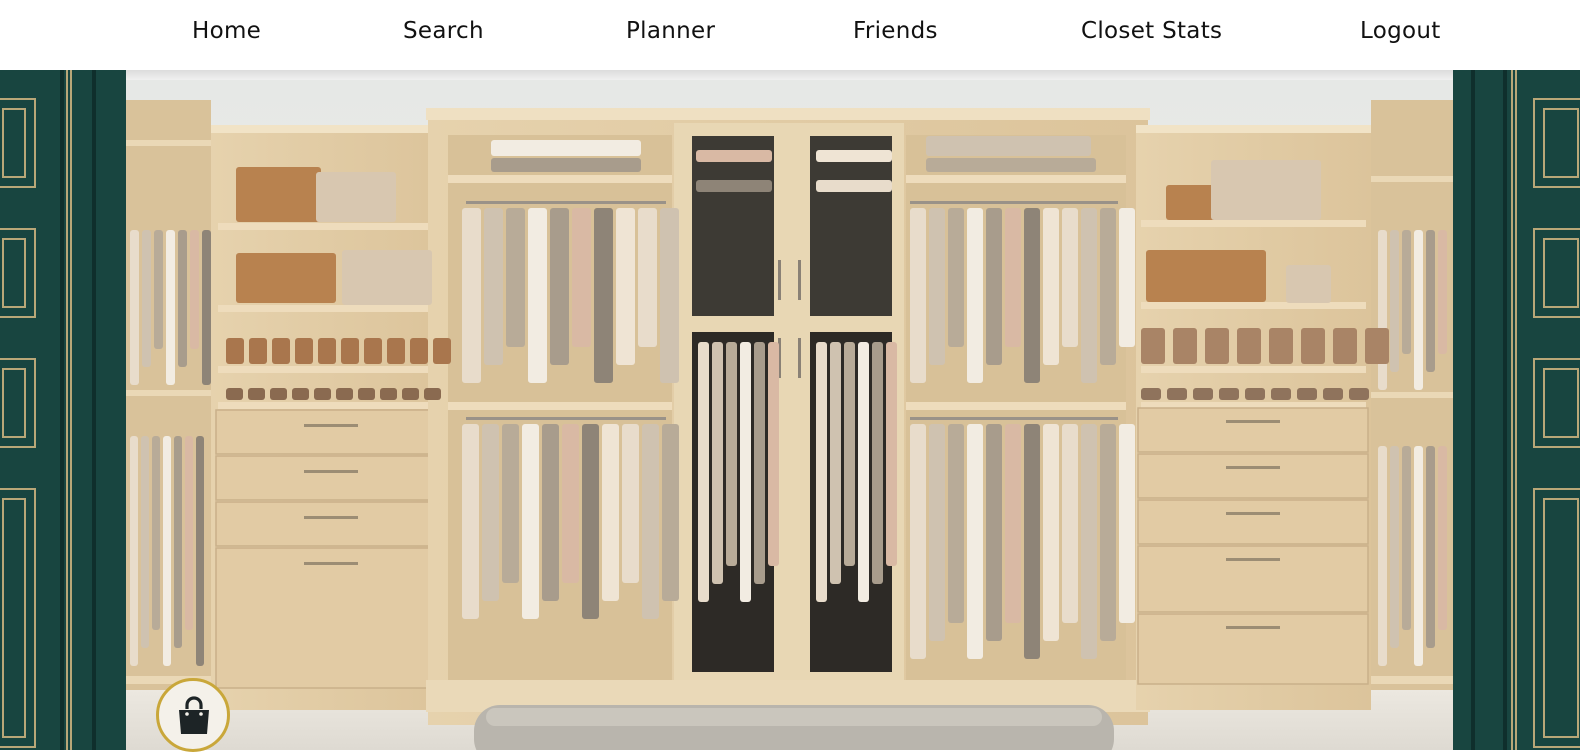 This screenshot has width=1580, height=752. Describe the element at coordinates (226, 31) in the screenshot. I see `nav-home-link: Home` at that location.